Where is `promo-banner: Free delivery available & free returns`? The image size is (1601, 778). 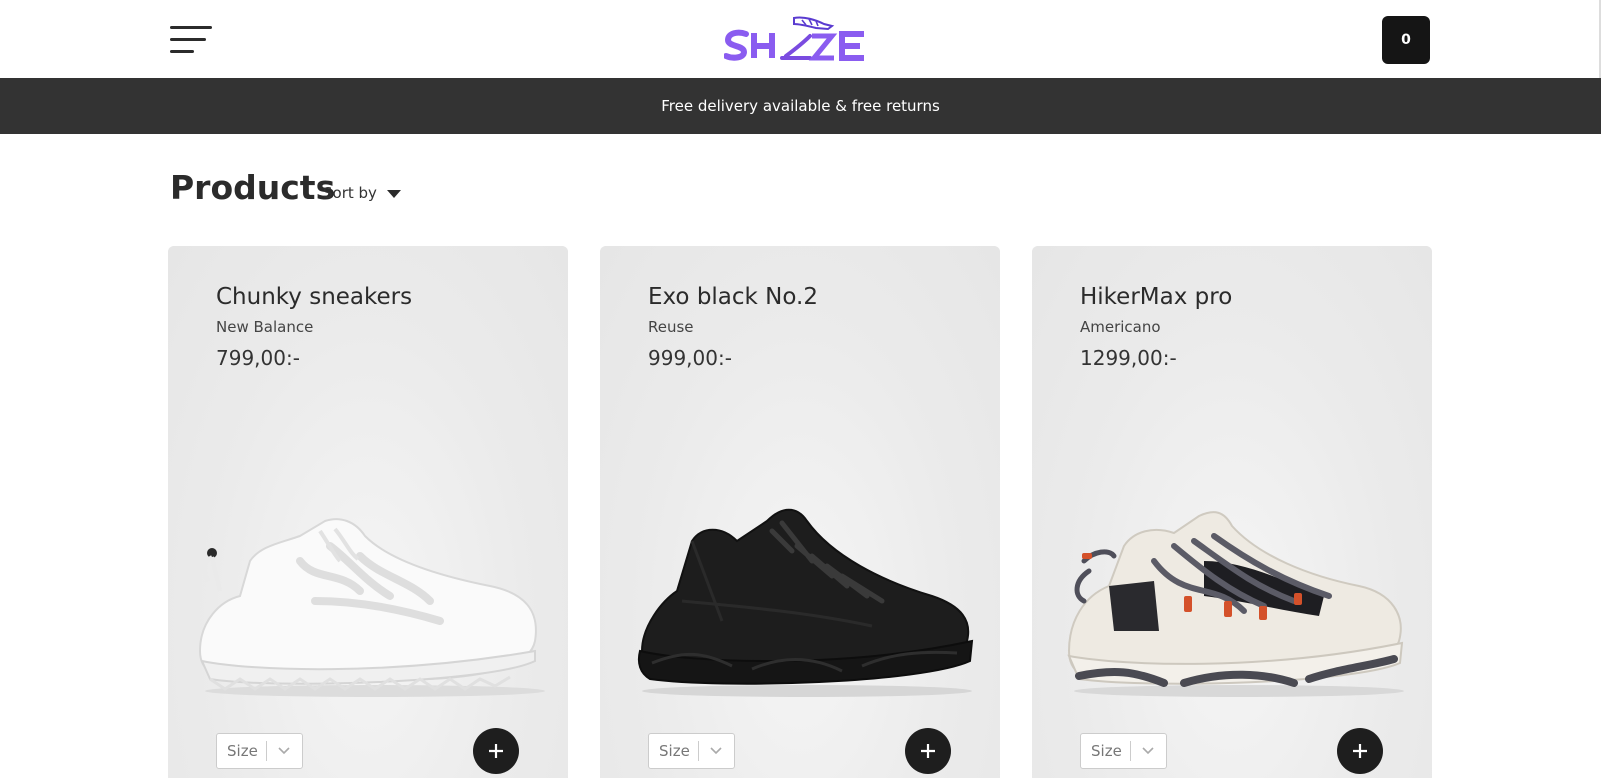
promo-banner: Free delivery available & free returns is located at coordinates (800, 106).